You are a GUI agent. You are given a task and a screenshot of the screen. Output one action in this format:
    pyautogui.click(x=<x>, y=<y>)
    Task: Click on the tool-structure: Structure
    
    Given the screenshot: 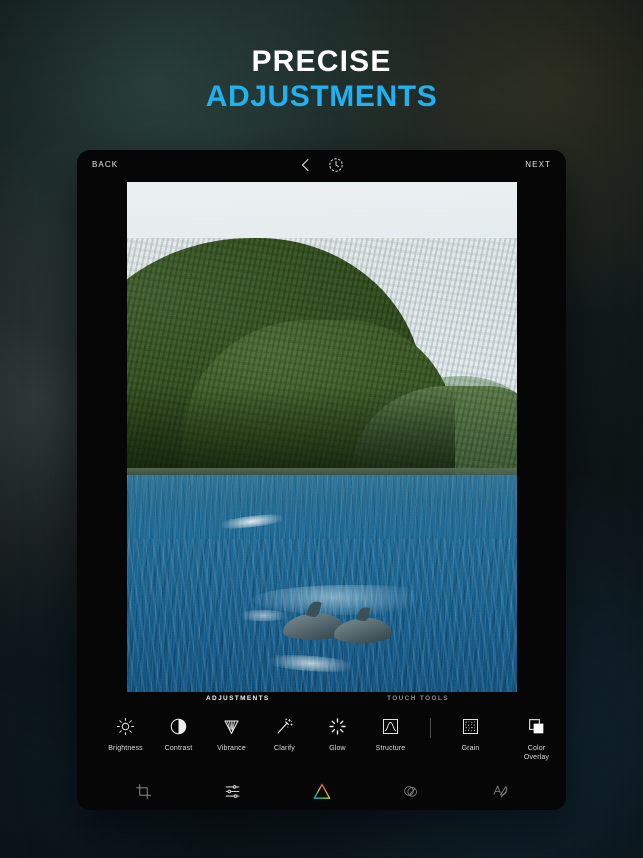 What is the action you would take?
    pyautogui.click(x=390, y=734)
    